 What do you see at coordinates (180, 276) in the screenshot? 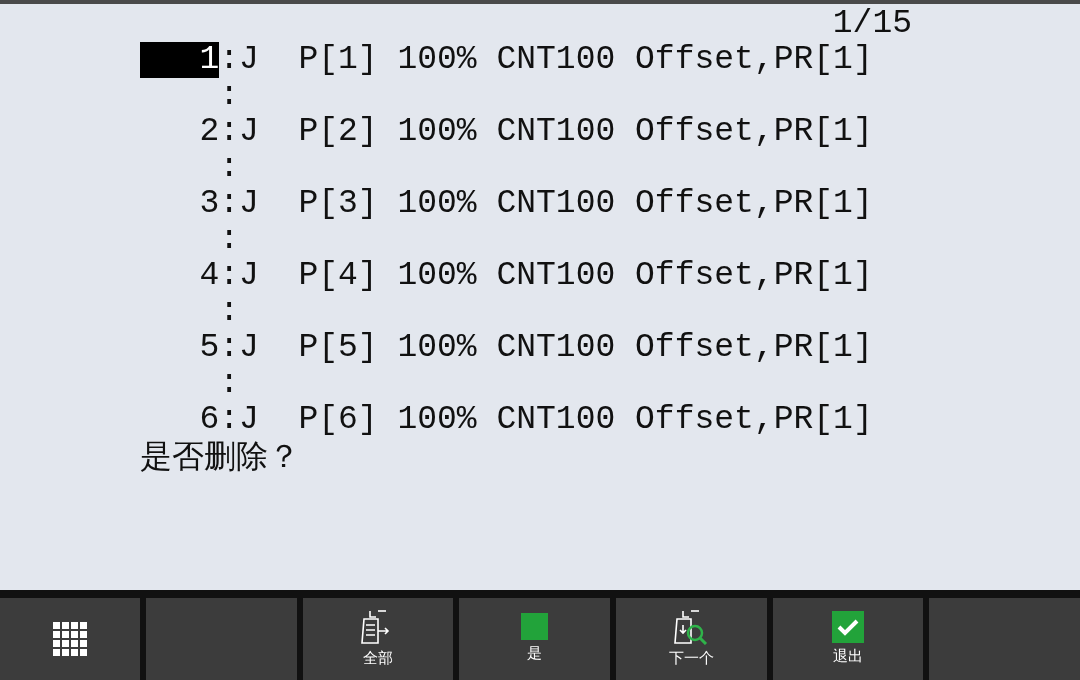
I see `line-number: 4` at bounding box center [180, 276].